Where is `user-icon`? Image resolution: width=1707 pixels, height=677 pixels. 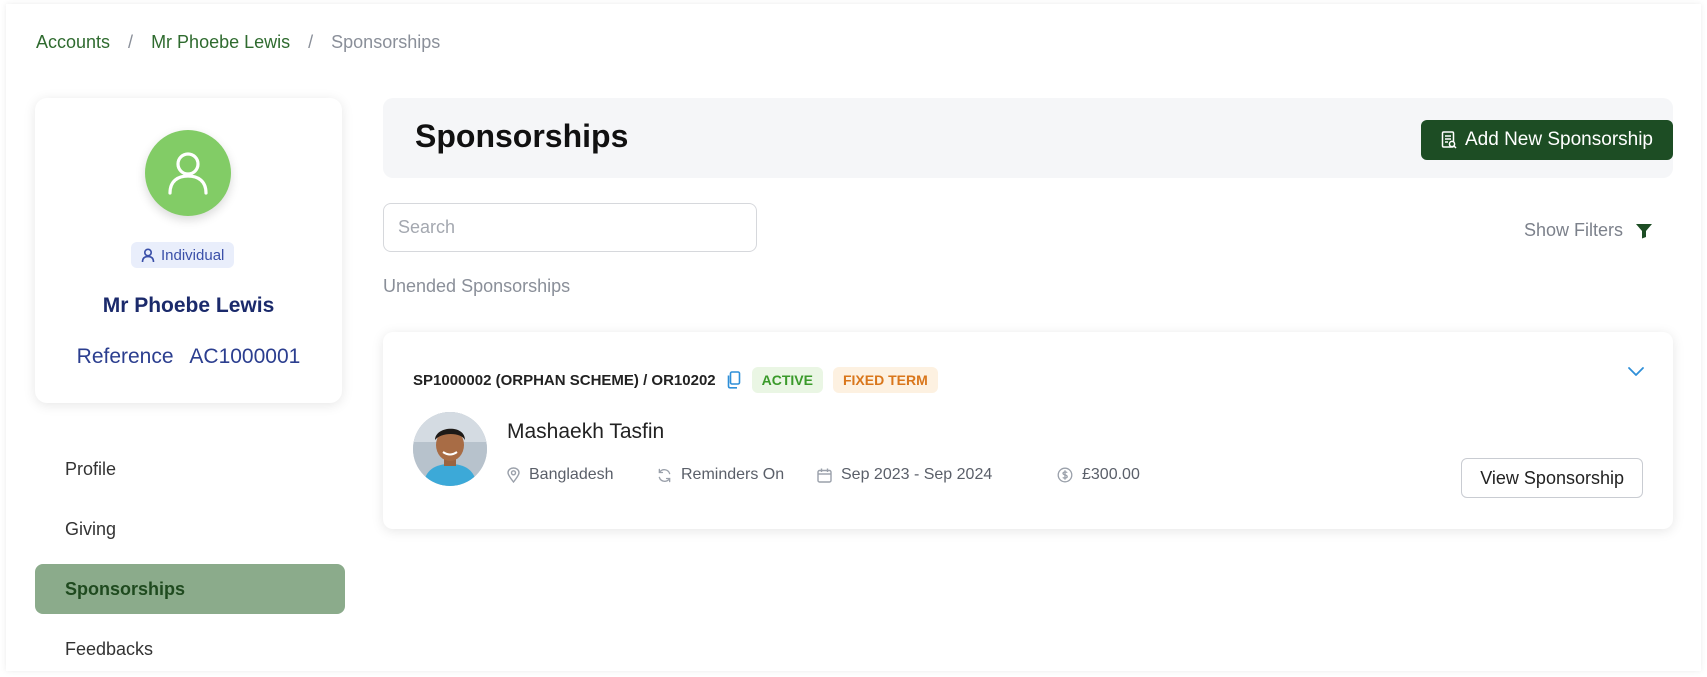
user-icon is located at coordinates (188, 173).